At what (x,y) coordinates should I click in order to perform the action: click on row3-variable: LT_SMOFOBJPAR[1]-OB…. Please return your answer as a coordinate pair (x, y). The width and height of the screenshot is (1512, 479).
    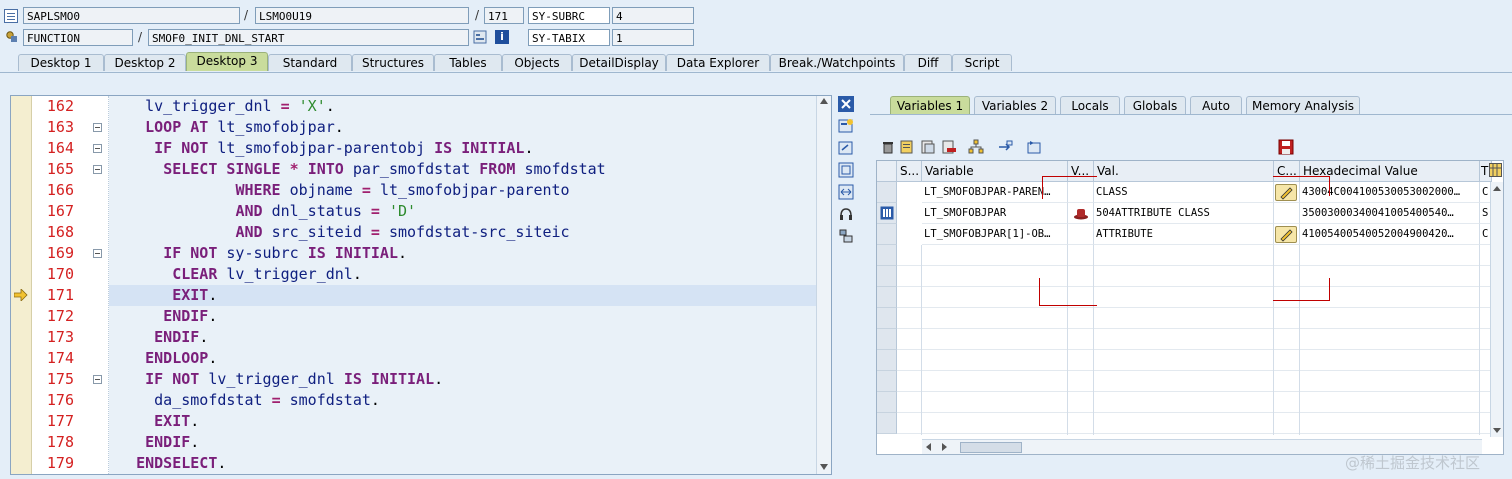
    Looking at the image, I should click on (995, 234).